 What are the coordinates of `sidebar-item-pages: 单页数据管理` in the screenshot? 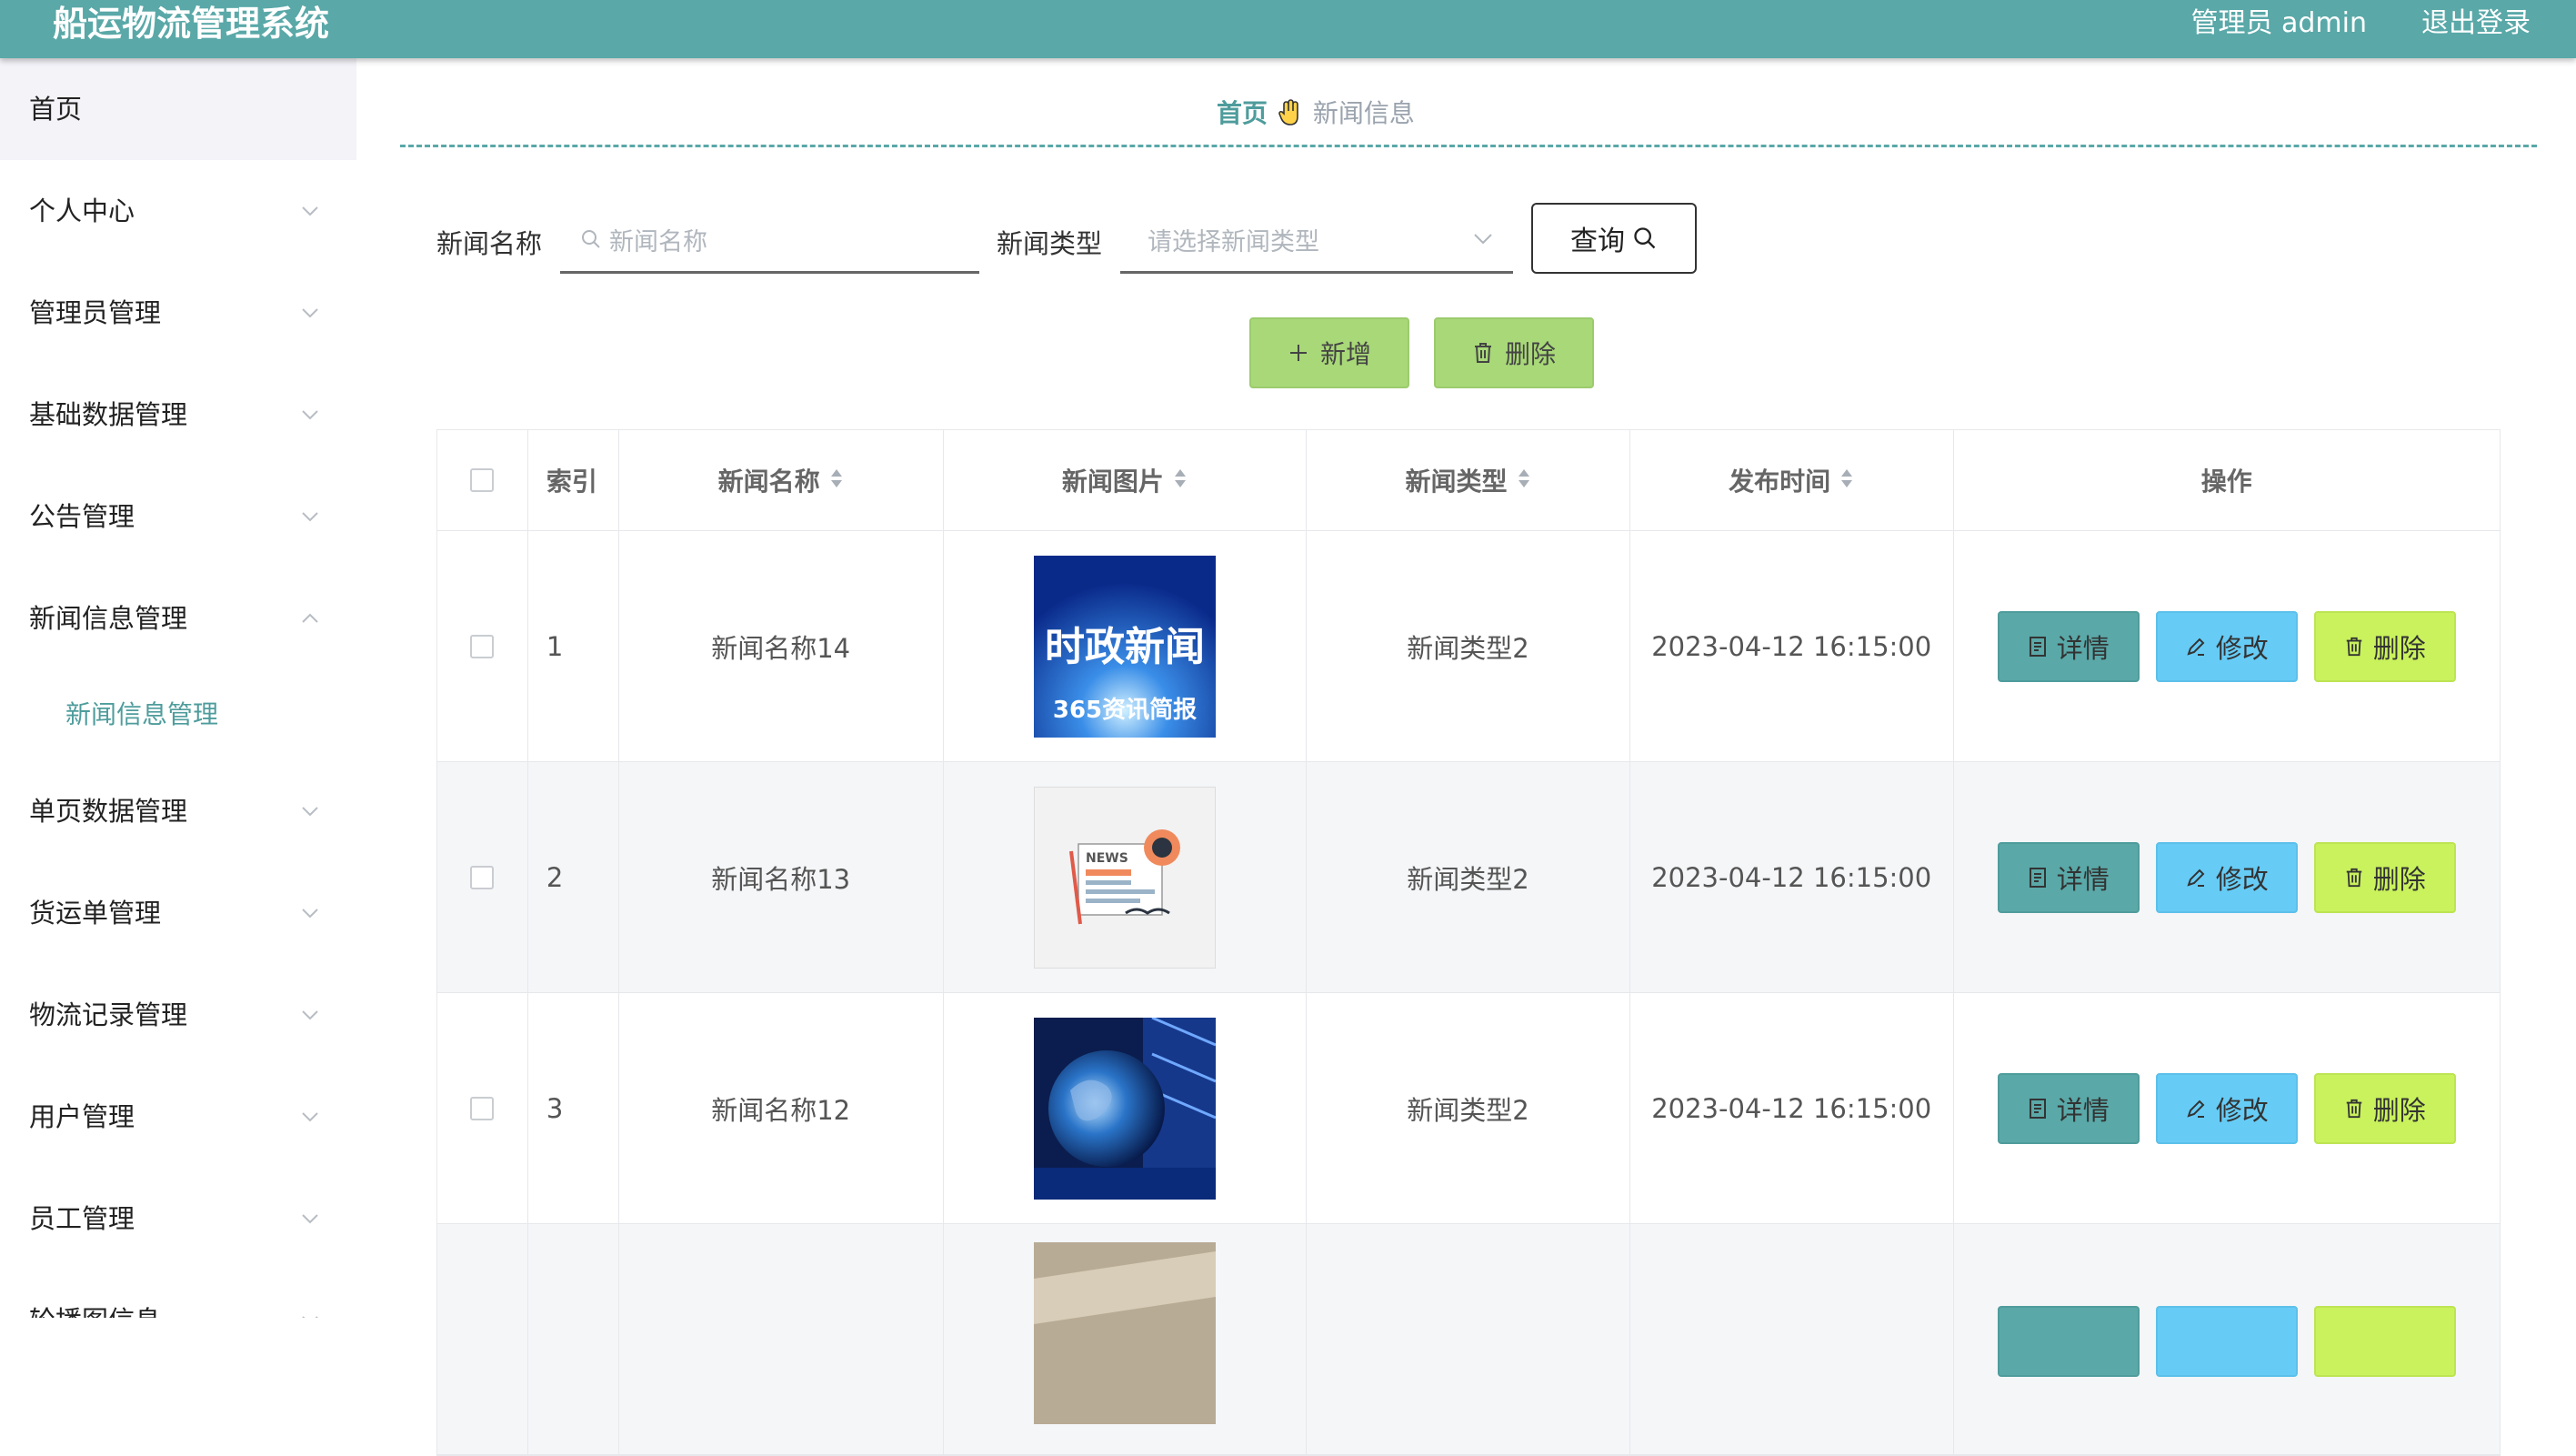 It's located at (178, 811).